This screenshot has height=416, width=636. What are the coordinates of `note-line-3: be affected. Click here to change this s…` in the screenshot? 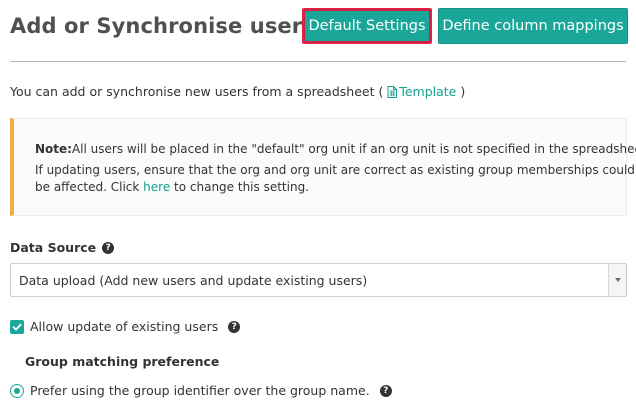 It's located at (172, 187).